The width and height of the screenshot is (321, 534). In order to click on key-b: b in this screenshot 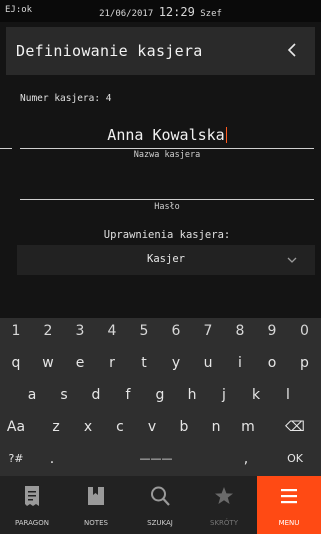, I will do `click(184, 427)`.